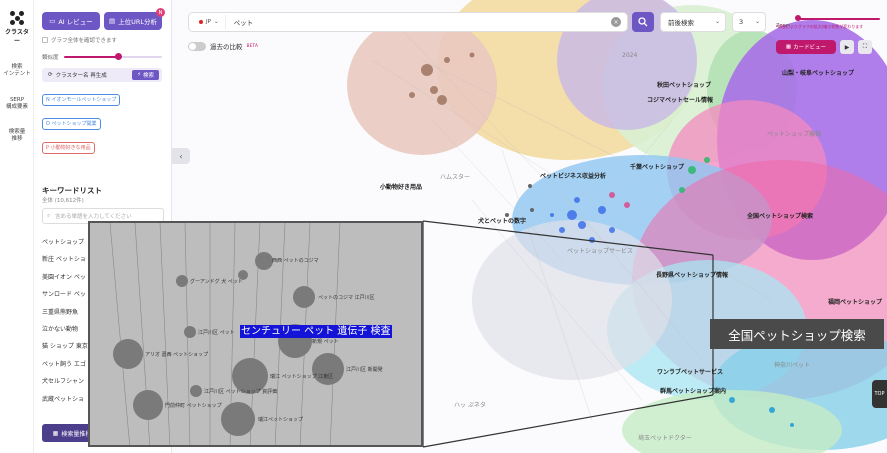 Image resolution: width=887 pixels, height=453 pixels. I want to click on nav-label: 推移, so click(17, 139).